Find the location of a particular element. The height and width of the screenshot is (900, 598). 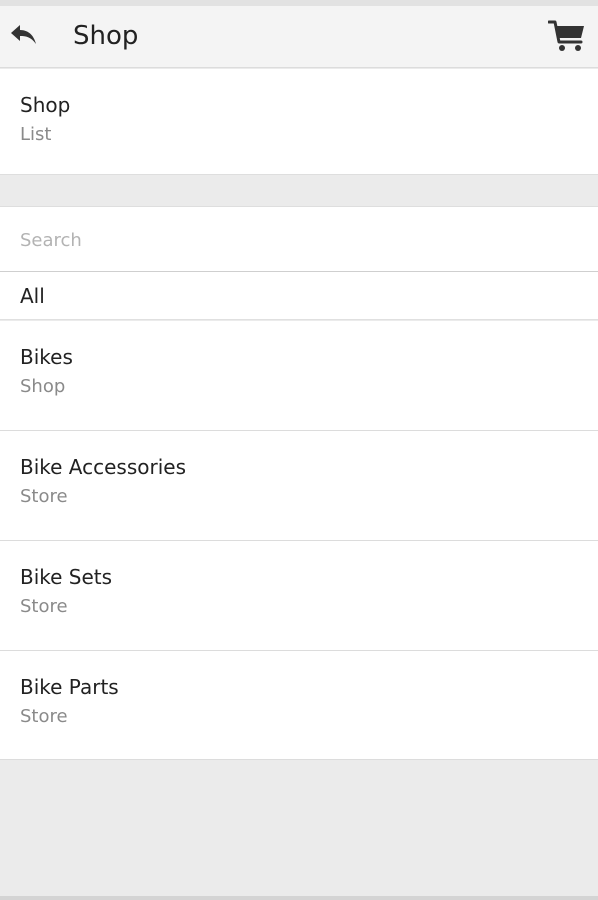

item-name: Bike Accessories is located at coordinates (103, 467).